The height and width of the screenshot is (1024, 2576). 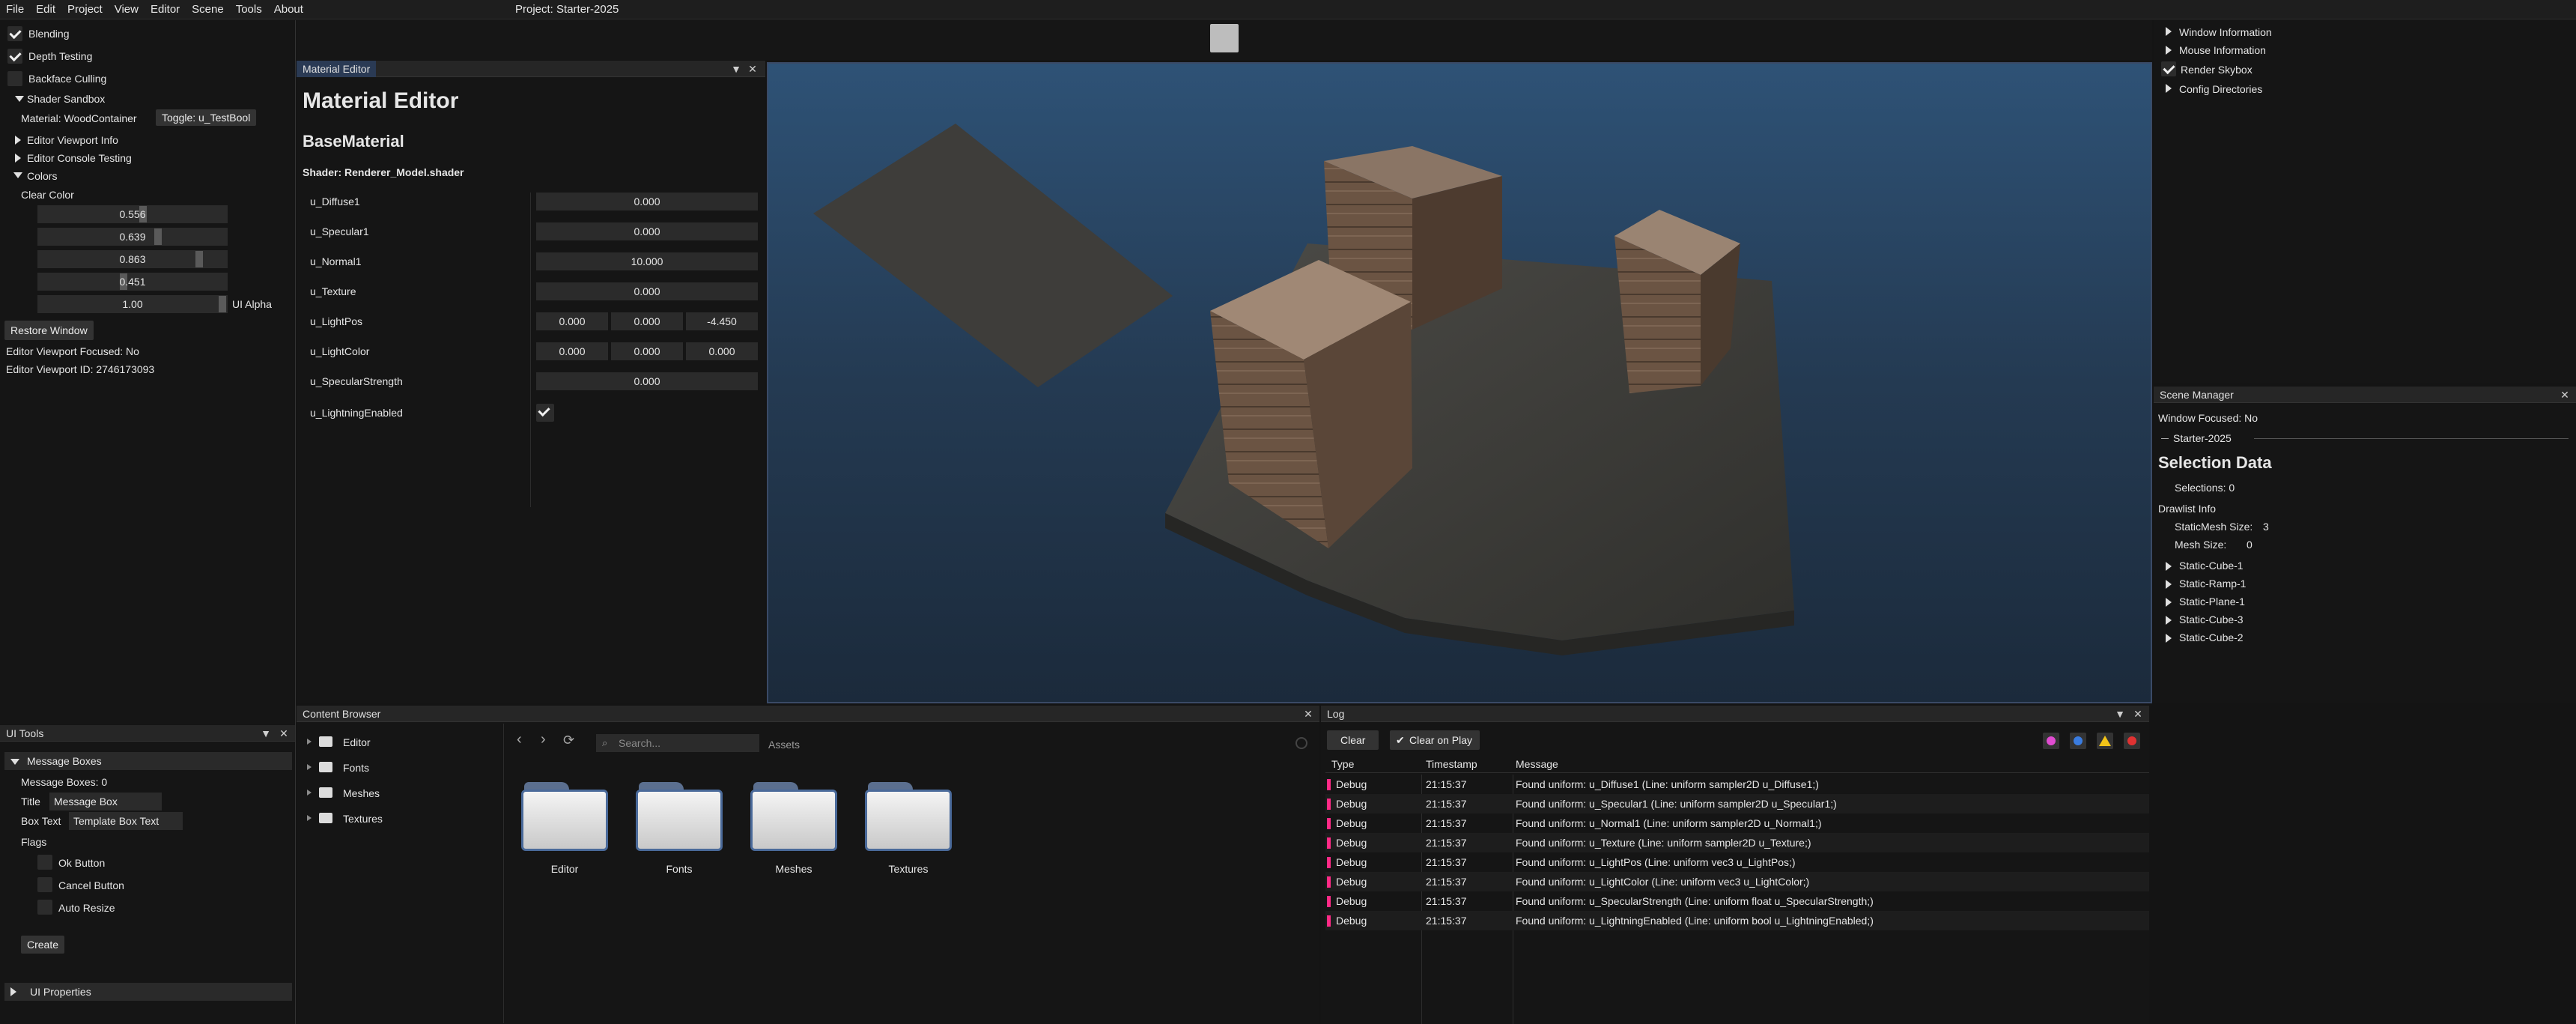 I want to click on menu-tools: Tools, so click(x=249, y=9).